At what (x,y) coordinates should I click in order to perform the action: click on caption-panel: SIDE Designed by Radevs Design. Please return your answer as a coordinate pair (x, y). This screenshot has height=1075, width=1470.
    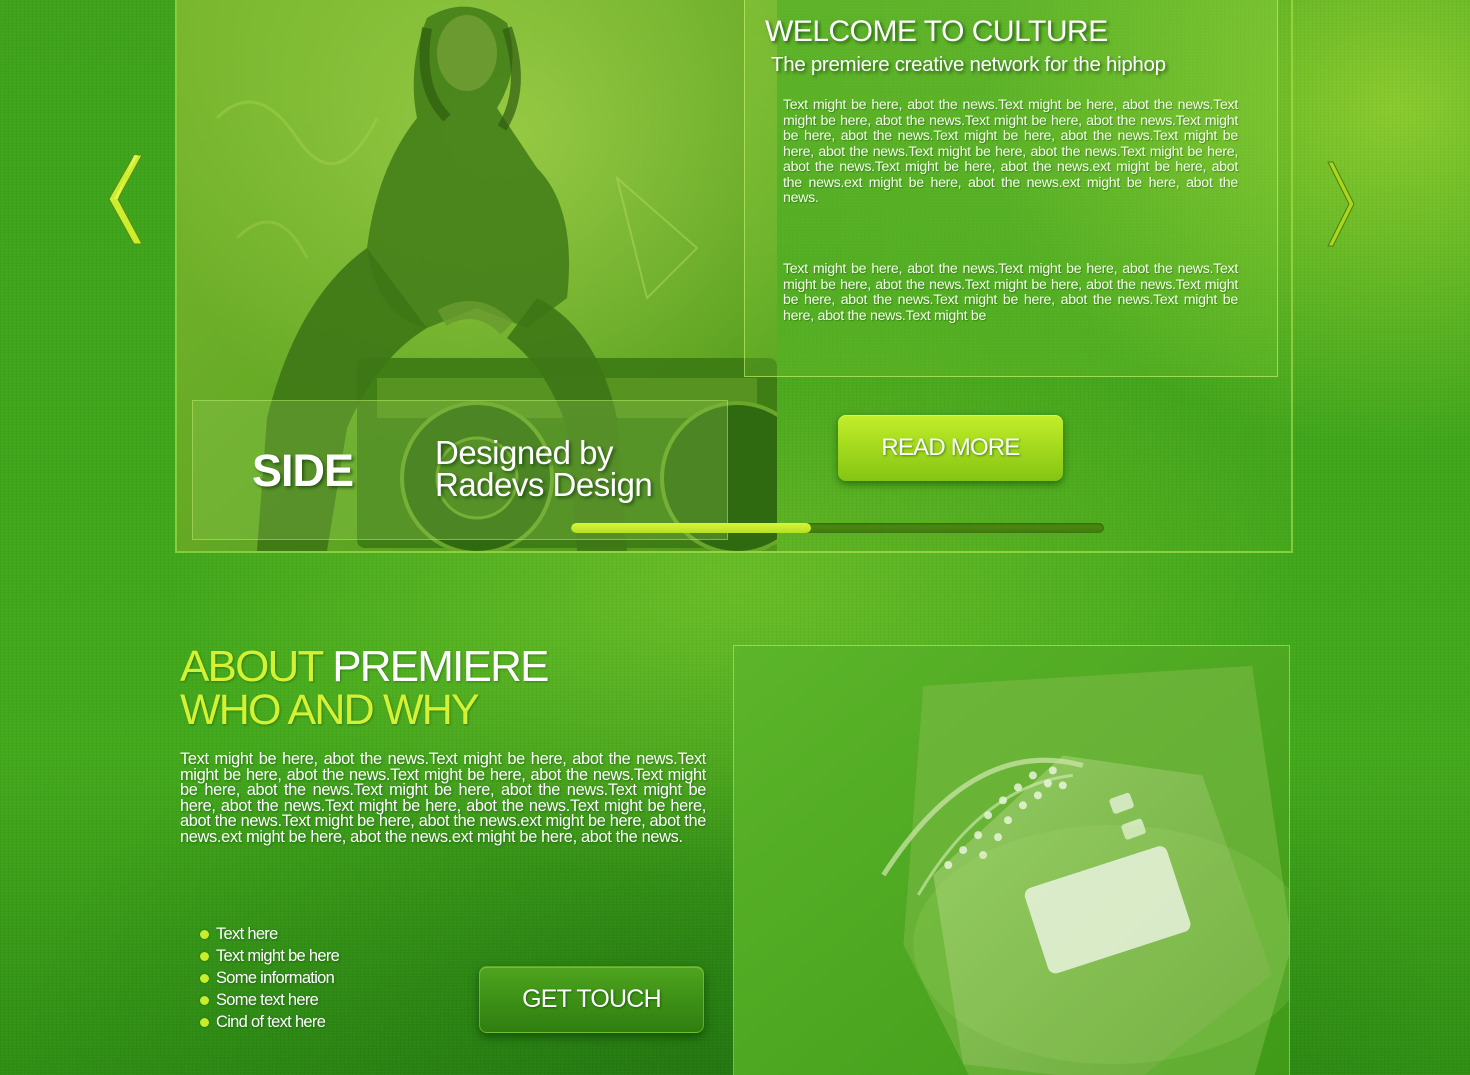
    Looking at the image, I should click on (460, 470).